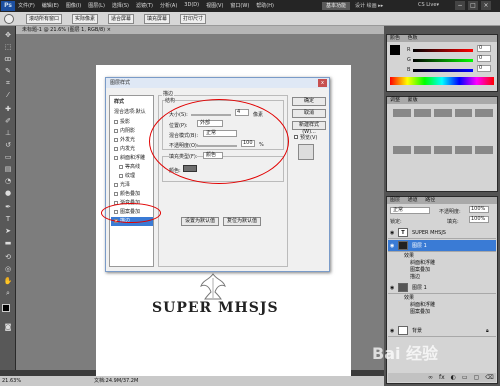  What do you see at coordinates (8, 157) in the screenshot?
I see `eraser-tool-icon: ▭` at bounding box center [8, 157].